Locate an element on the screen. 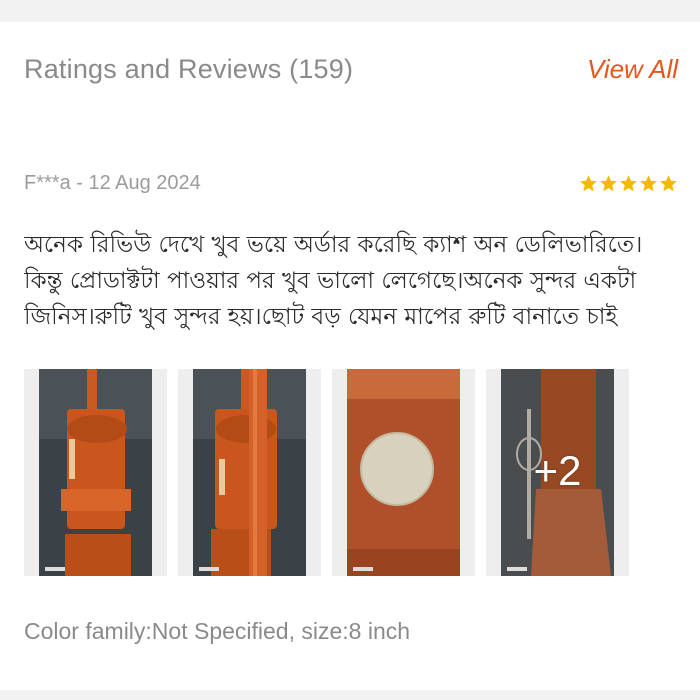 Image resolution: width=700 pixels, height=700 pixels. wooden-roti-maker-with-rolling-pin-photo is located at coordinates (249, 472).